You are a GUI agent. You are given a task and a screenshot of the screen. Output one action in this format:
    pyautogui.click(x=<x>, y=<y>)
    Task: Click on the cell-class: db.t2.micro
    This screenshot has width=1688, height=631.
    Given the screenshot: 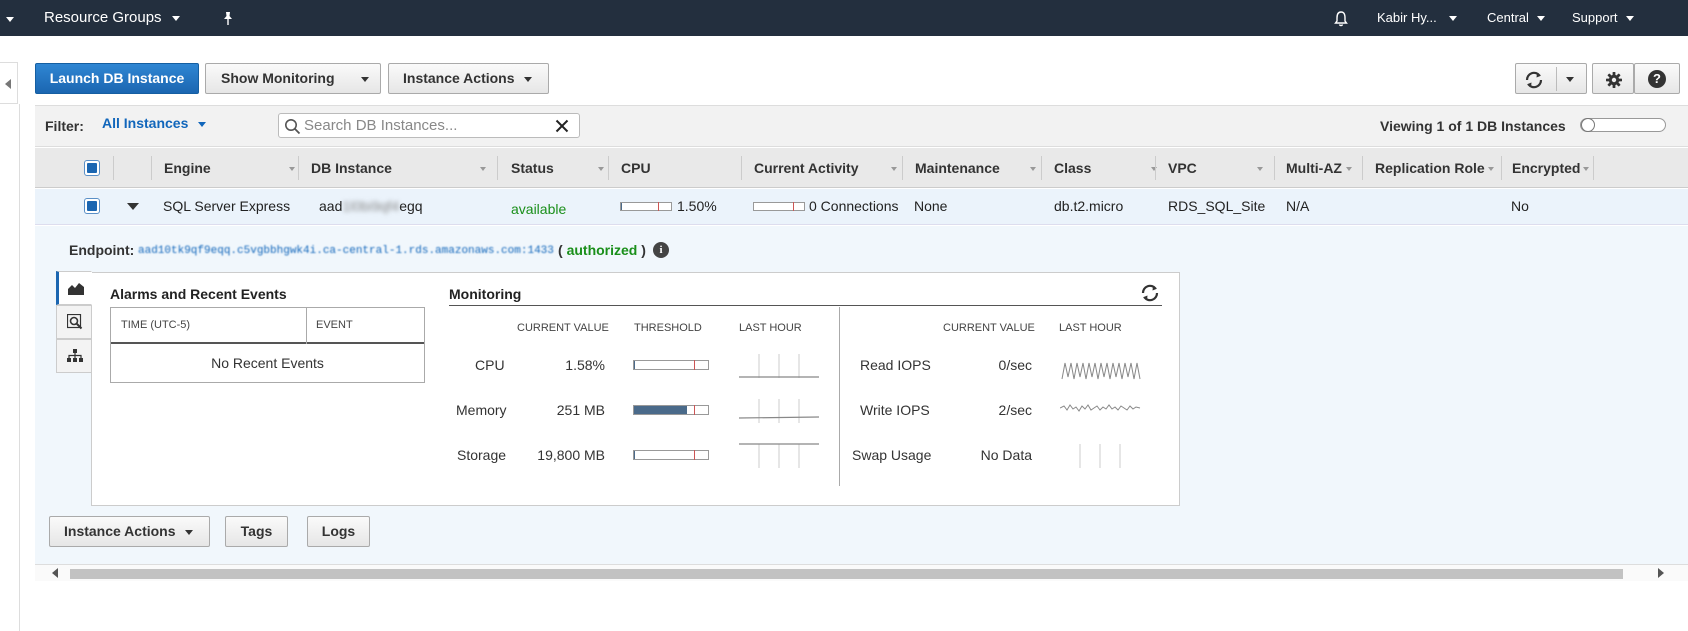 What is the action you would take?
    pyautogui.click(x=1089, y=206)
    